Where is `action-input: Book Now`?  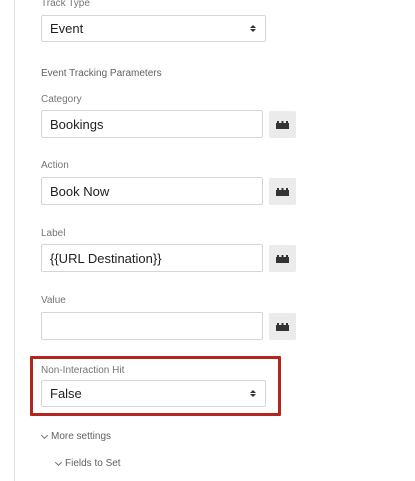 action-input: Book Now is located at coordinates (152, 191).